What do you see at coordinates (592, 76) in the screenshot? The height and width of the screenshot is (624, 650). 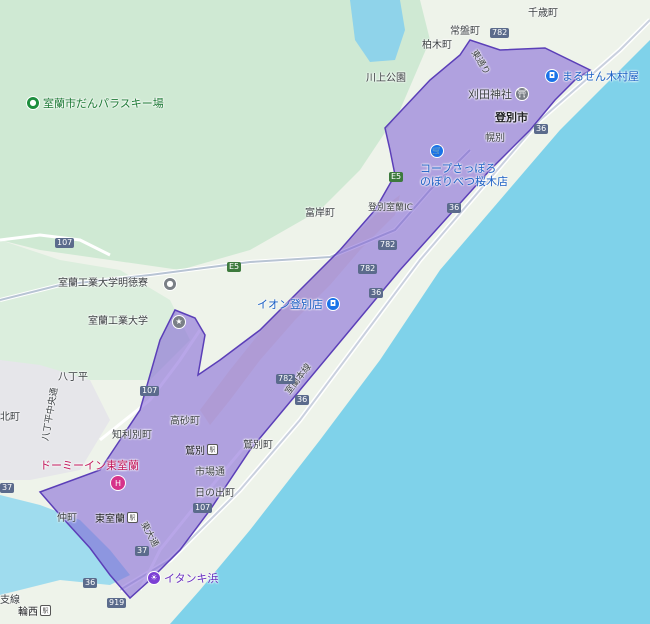 I see `poi-marusen: ◘ まるせん木村屋` at bounding box center [592, 76].